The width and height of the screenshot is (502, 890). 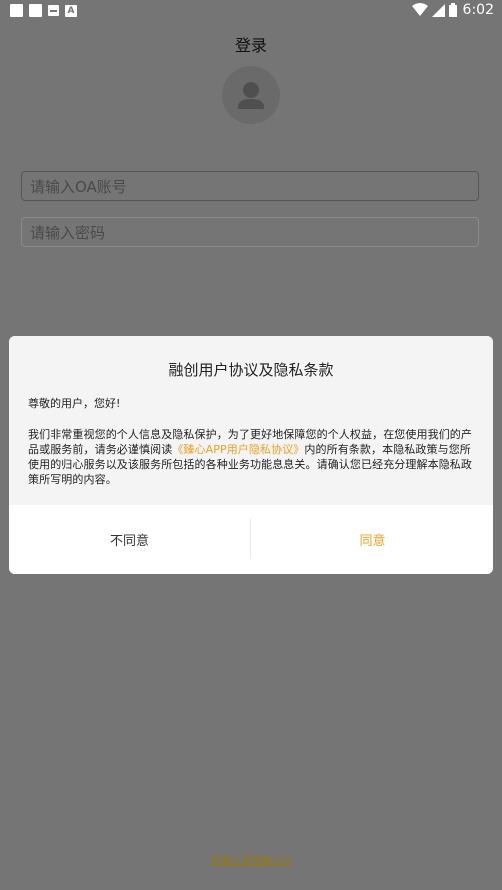 I want to click on button-divider, so click(x=250, y=539).